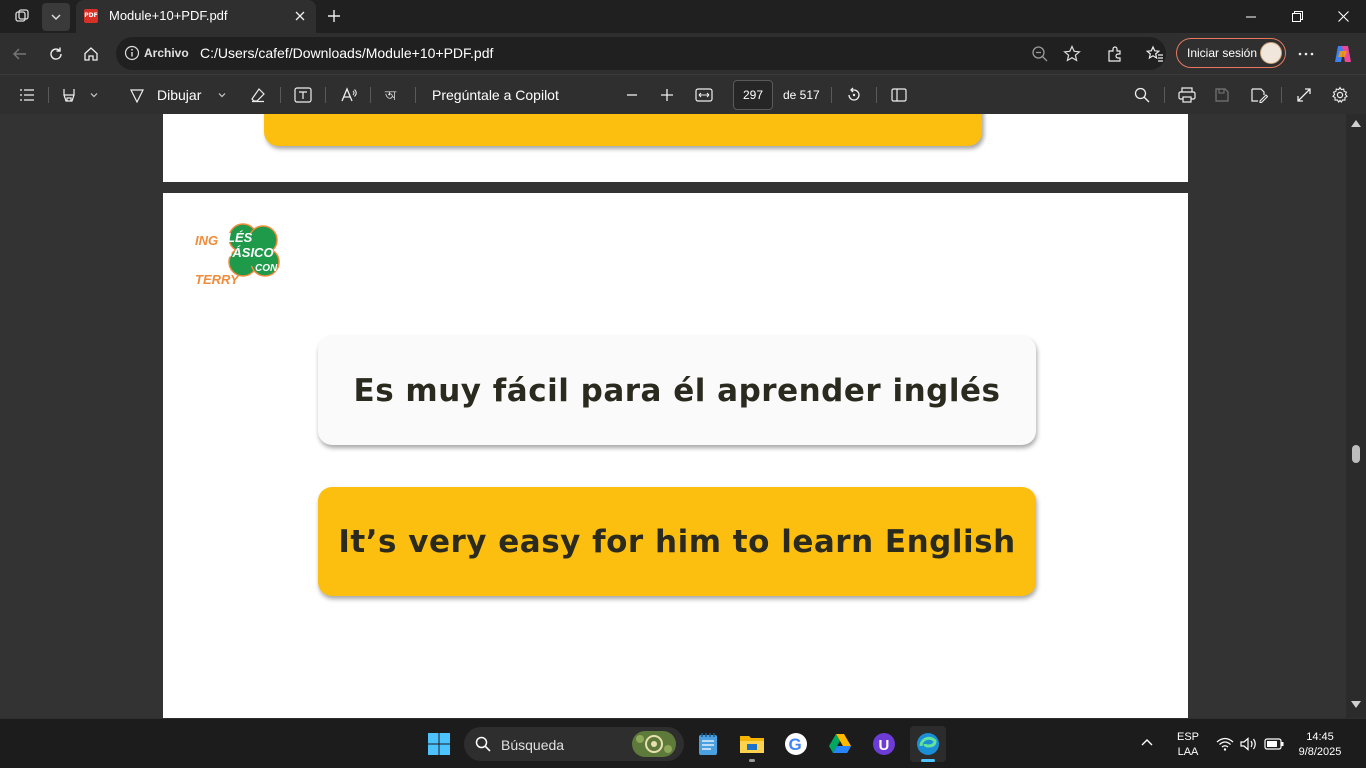 The height and width of the screenshot is (768, 1366). What do you see at coordinates (166, 53) in the screenshot?
I see `address-scheme-label: Archivo` at bounding box center [166, 53].